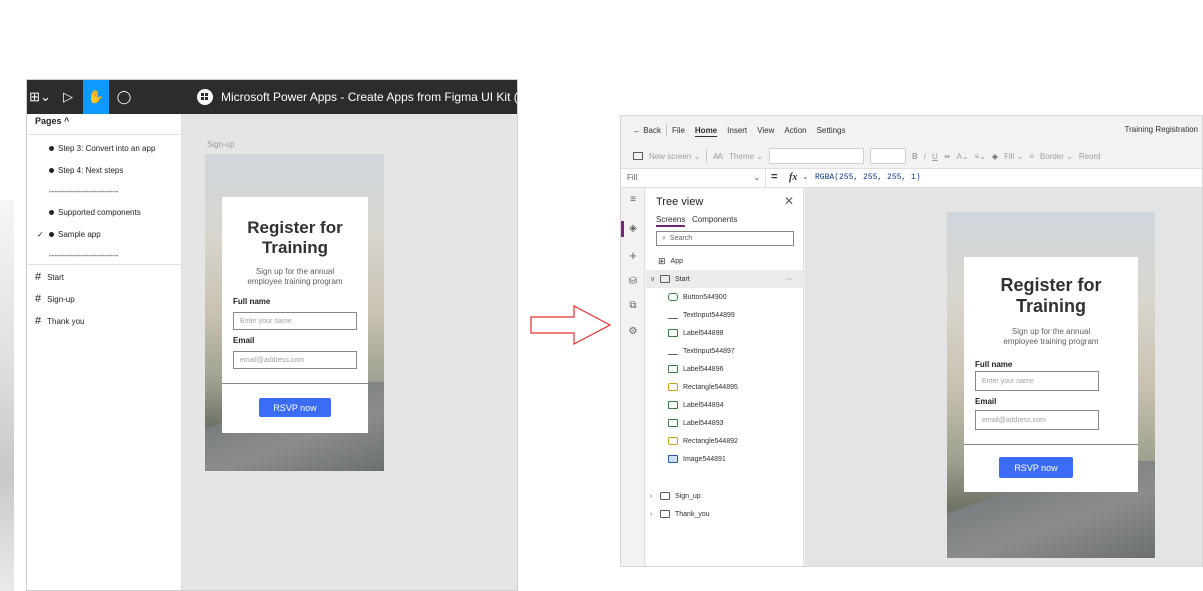  Describe the element at coordinates (96, 97) in the screenshot. I see `hand-tool-icon: ✋` at that location.